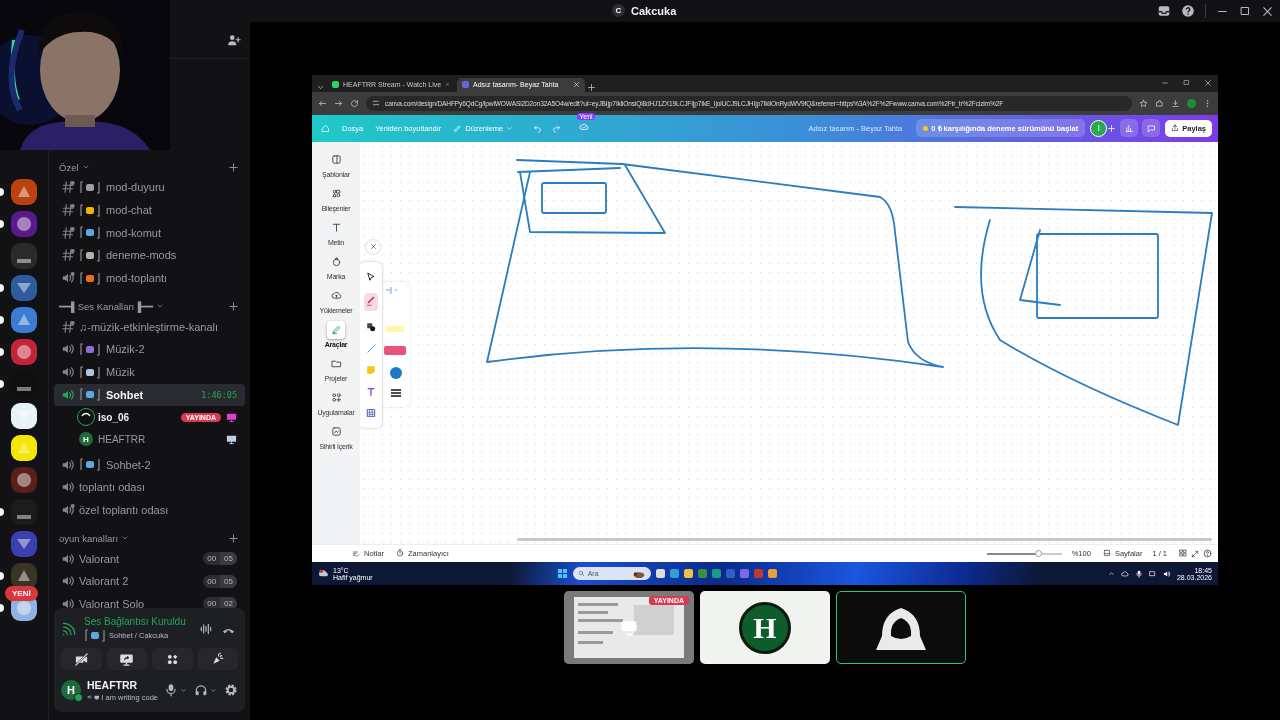 Image resolution: width=1280 pixels, height=720 pixels. Describe the element at coordinates (81, 659) in the screenshot. I see `camera-button` at that location.